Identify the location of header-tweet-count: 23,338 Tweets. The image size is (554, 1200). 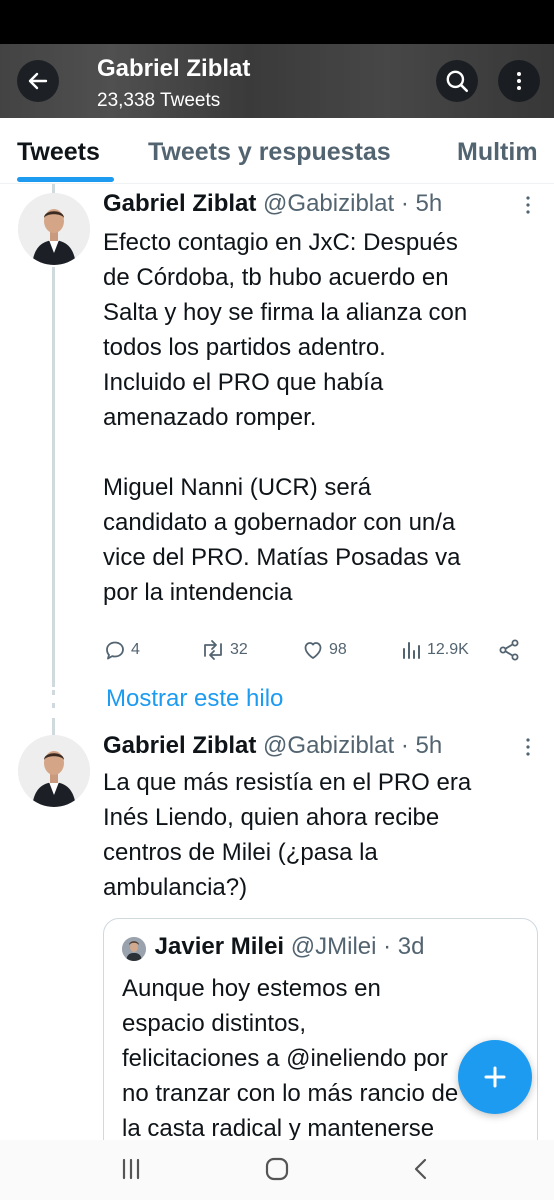
(159, 100).